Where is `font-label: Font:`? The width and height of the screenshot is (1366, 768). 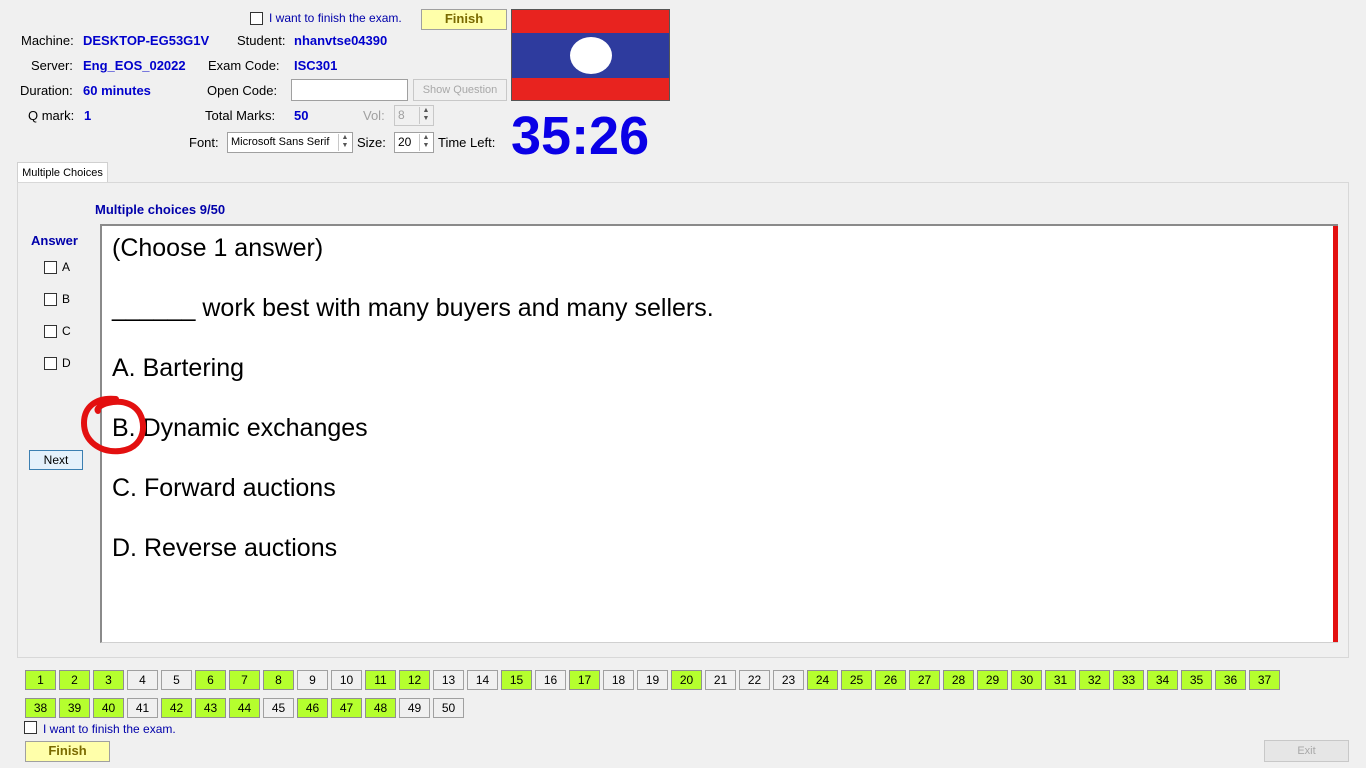 font-label: Font: is located at coordinates (204, 142).